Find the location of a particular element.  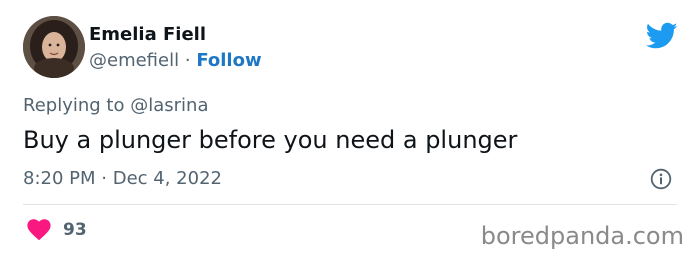

timestamp: 8:20 PM · Dec 4, 2022 is located at coordinates (122, 179).